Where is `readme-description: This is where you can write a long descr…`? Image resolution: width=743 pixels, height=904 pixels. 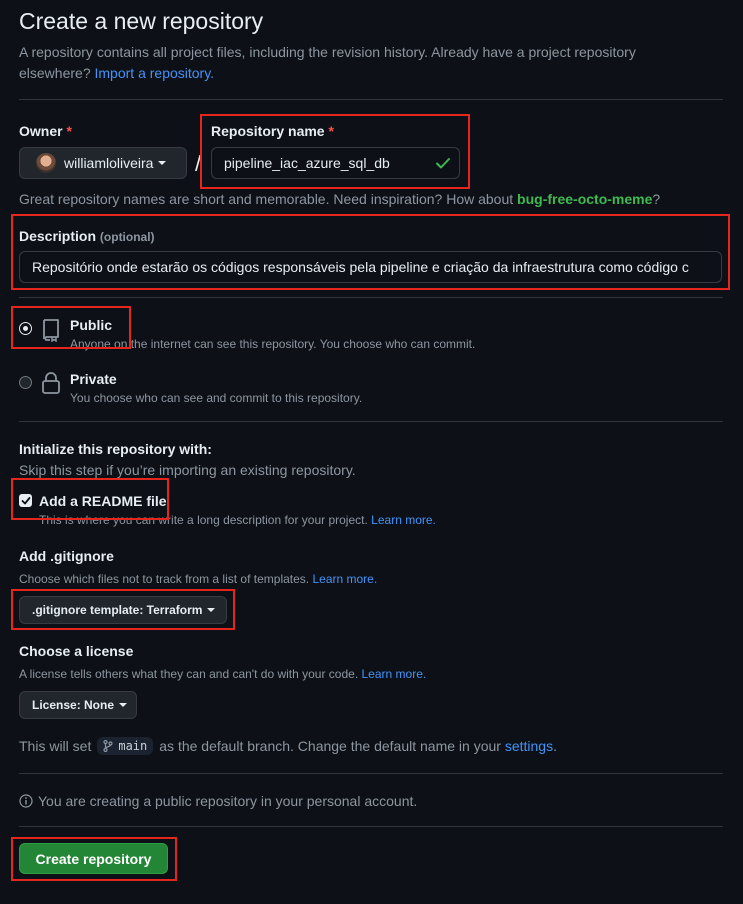
readme-description: This is where you can write a long descr… is located at coordinates (237, 520).